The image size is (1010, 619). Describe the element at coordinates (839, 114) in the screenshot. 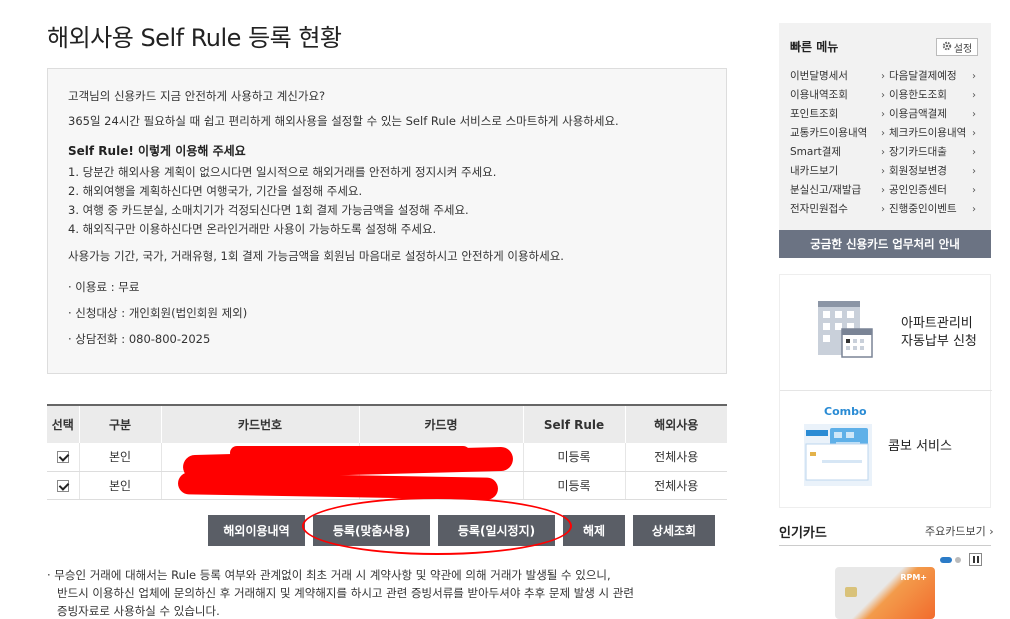

I see `quick-menu-item: 포인트조회 ›` at that location.